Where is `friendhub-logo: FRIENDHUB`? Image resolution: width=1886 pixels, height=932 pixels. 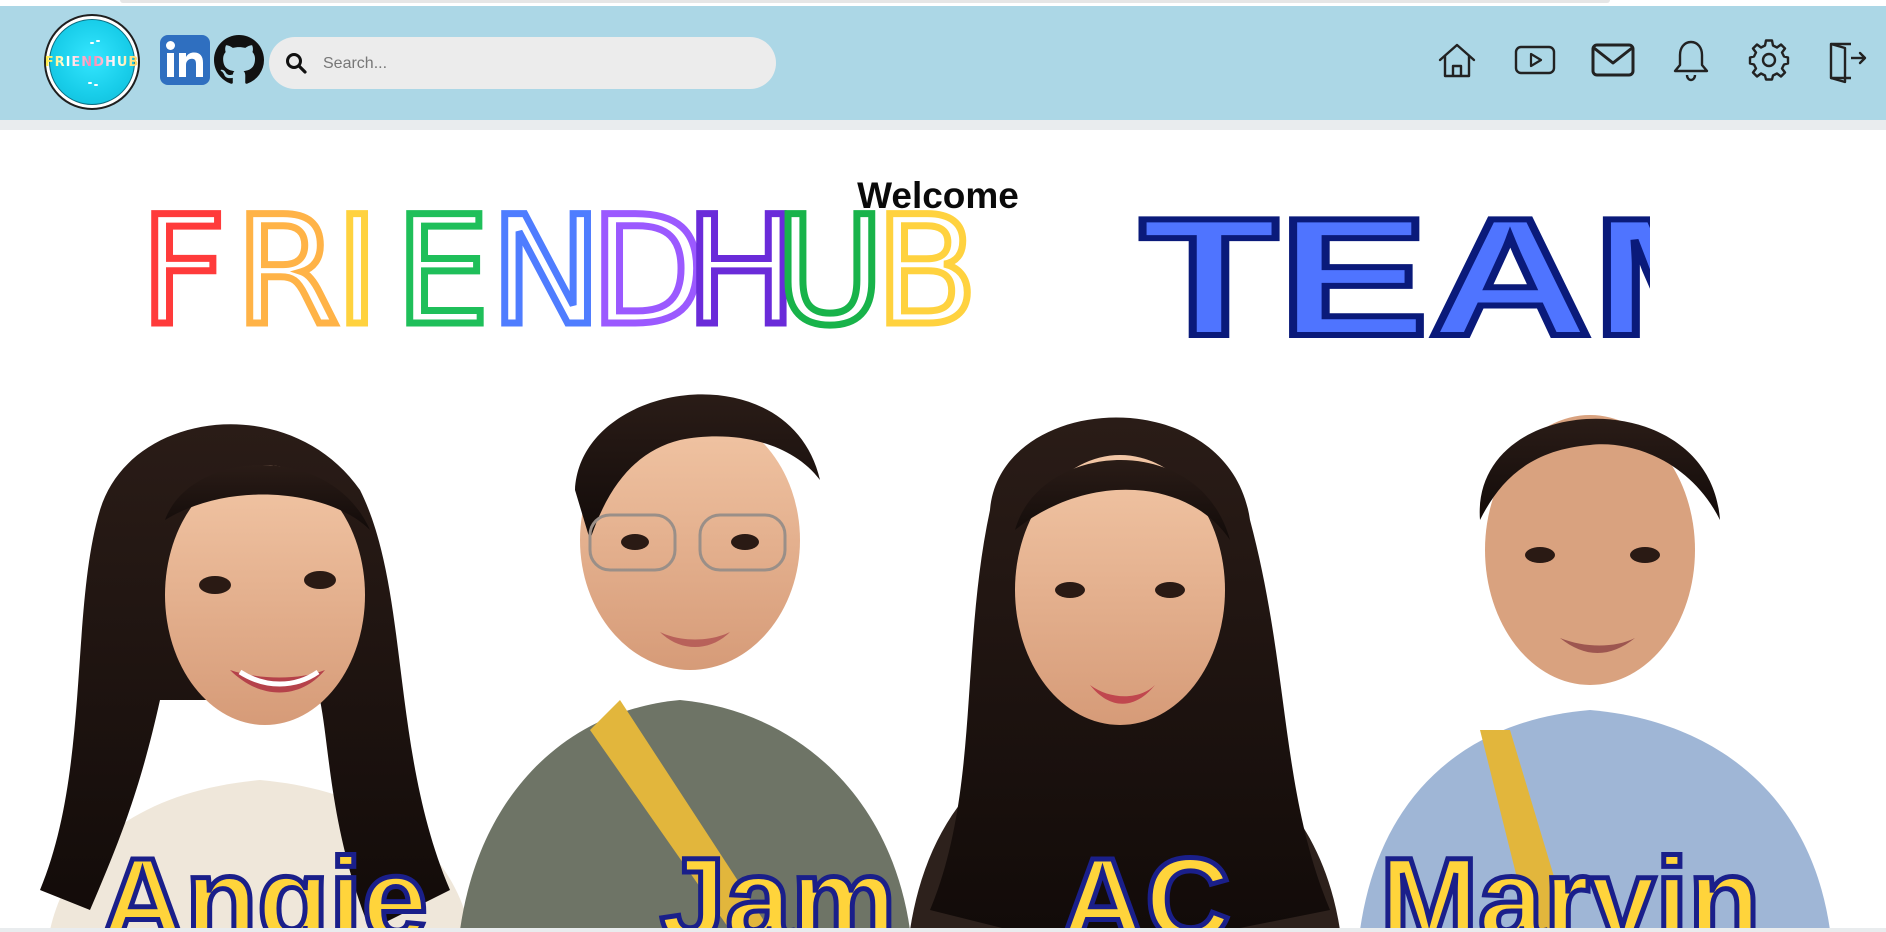
friendhub-logo: FRIENDHUB is located at coordinates (92, 62).